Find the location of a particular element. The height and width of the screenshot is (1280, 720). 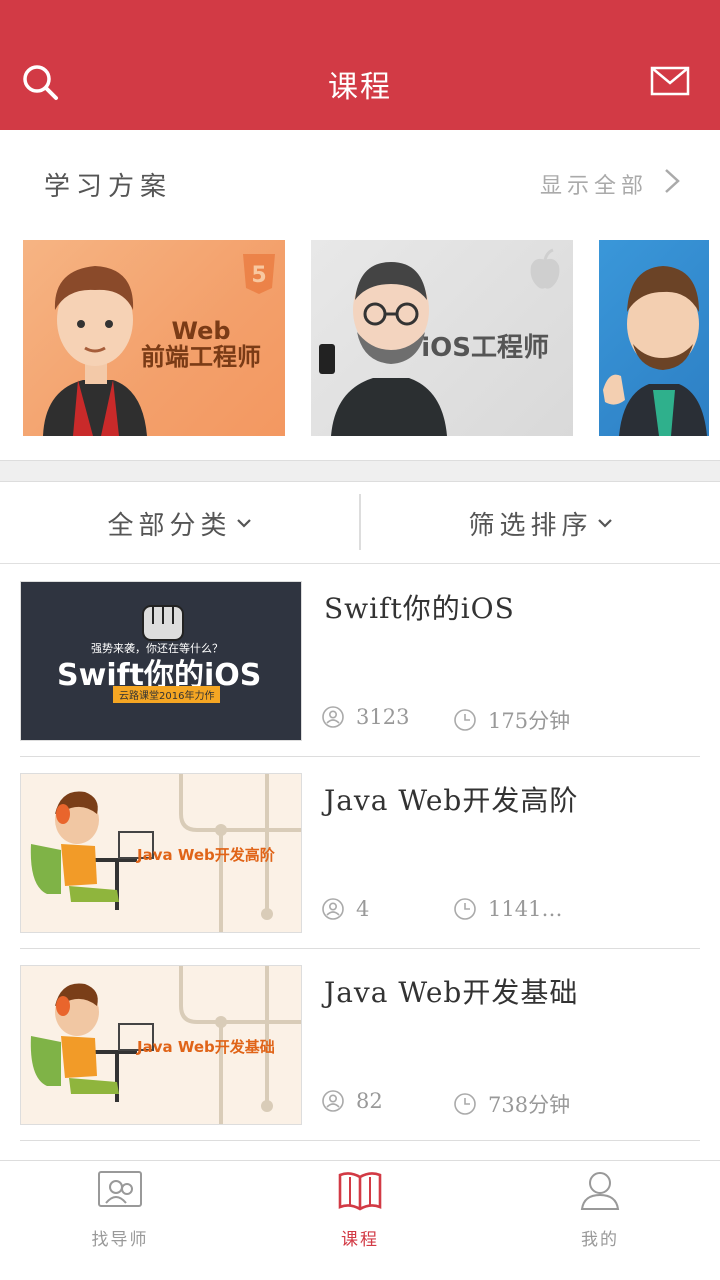

svg-text: 5 is located at coordinates (258, 275).